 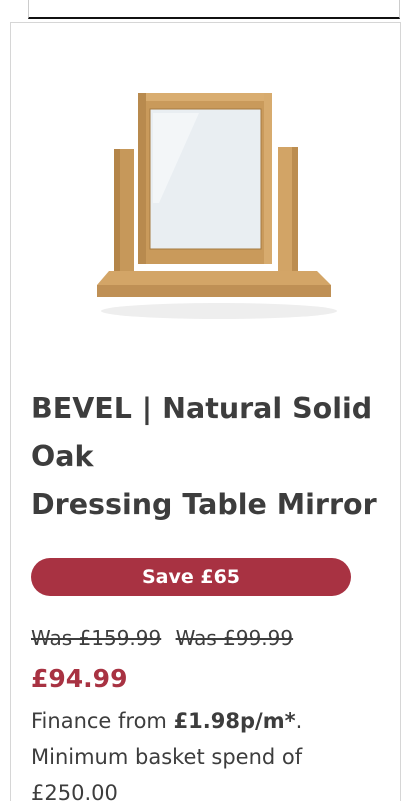 What do you see at coordinates (96, 638) in the screenshot?
I see `was-price-1: Was £159.99` at bounding box center [96, 638].